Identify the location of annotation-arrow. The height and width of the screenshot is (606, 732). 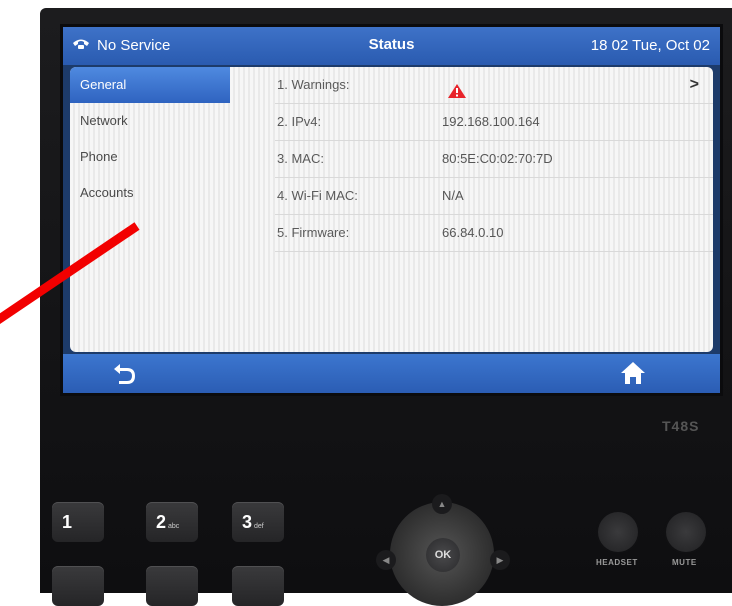
(70, 273).